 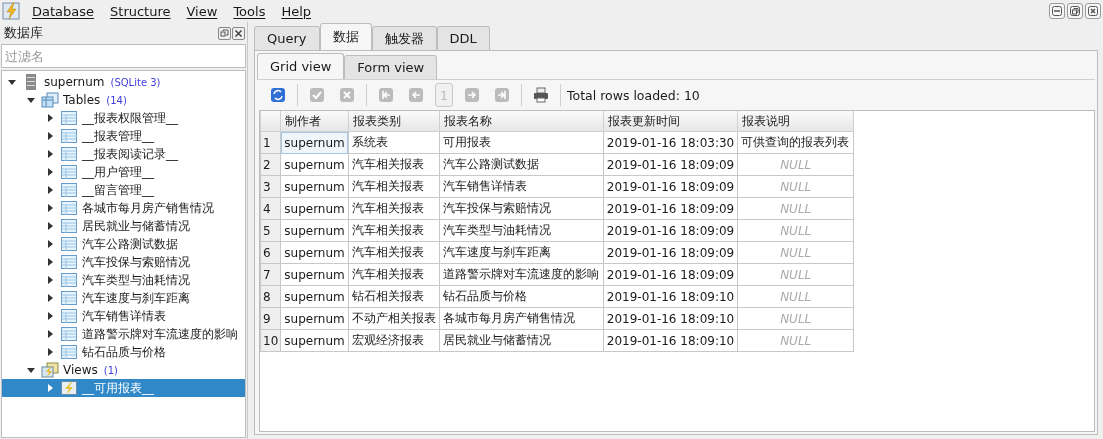 I want to click on row-number: 4, so click(x=270, y=208).